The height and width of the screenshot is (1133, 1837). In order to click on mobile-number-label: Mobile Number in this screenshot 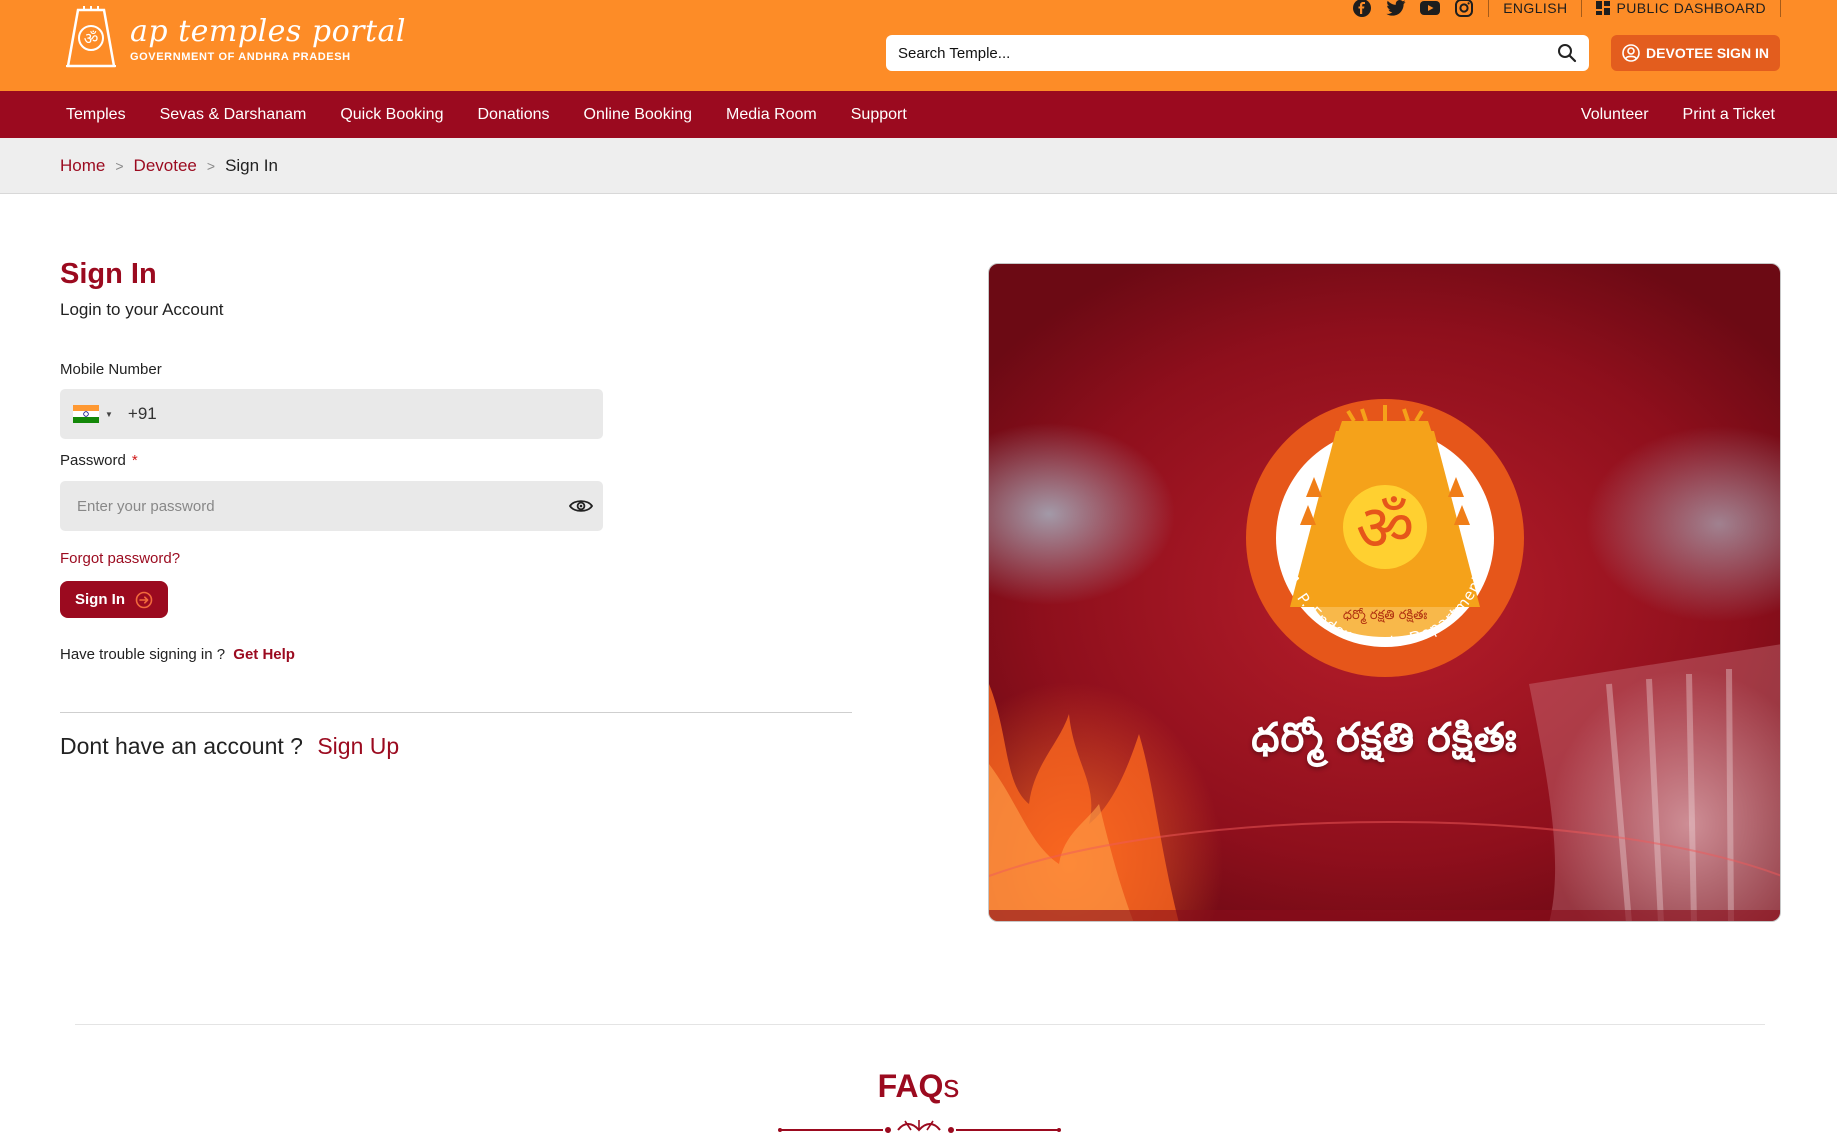, I will do `click(111, 369)`.